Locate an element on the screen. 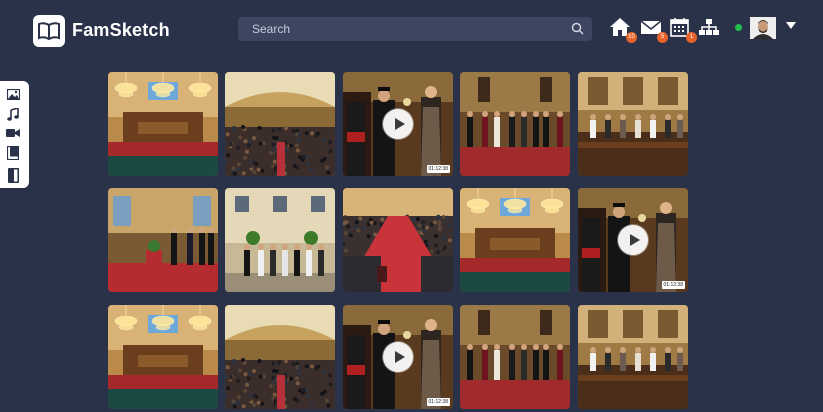 The height and width of the screenshot is (412, 823). calendar-button: 1 is located at coordinates (683, 29).